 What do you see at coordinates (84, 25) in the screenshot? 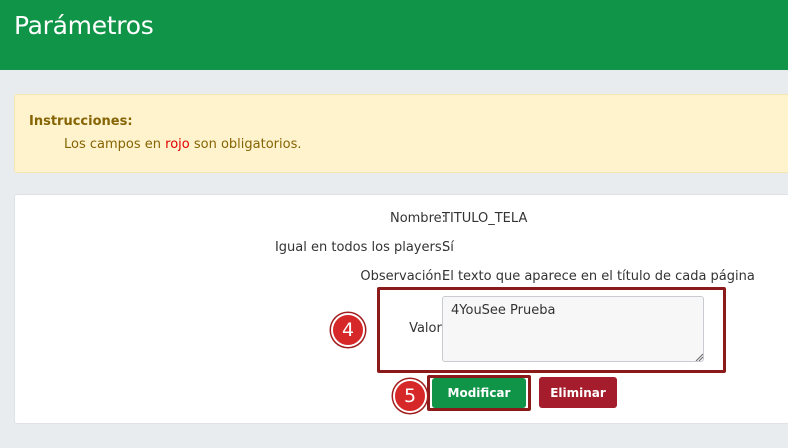
I see `page-title: Parámetros` at bounding box center [84, 25].